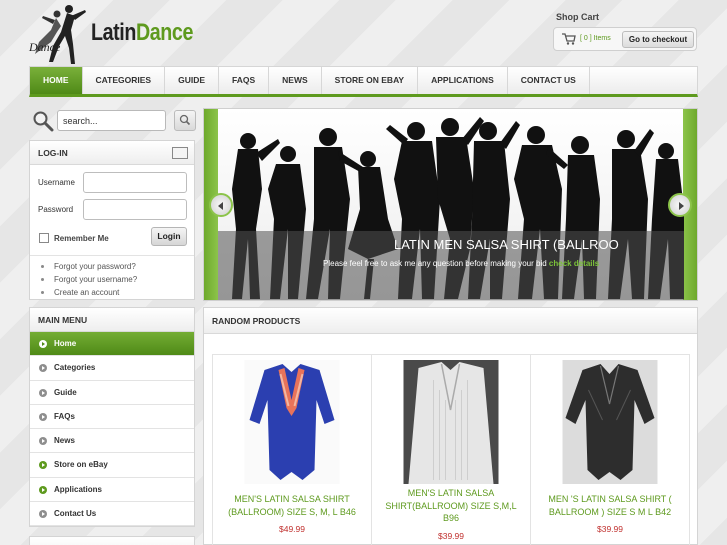 This screenshot has width=727, height=545. What do you see at coordinates (78, 489) in the screenshot?
I see `menu-item-label: Applications` at bounding box center [78, 489].